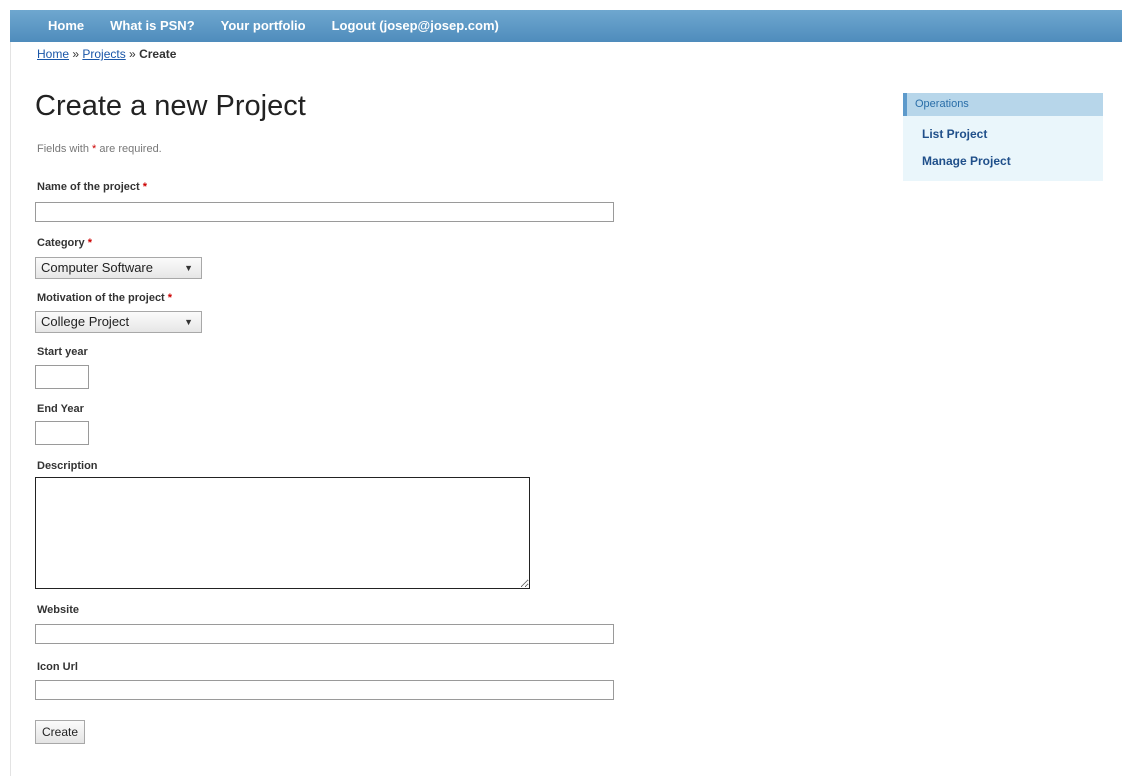 The height and width of the screenshot is (776, 1122). I want to click on website-label: Website, so click(58, 610).